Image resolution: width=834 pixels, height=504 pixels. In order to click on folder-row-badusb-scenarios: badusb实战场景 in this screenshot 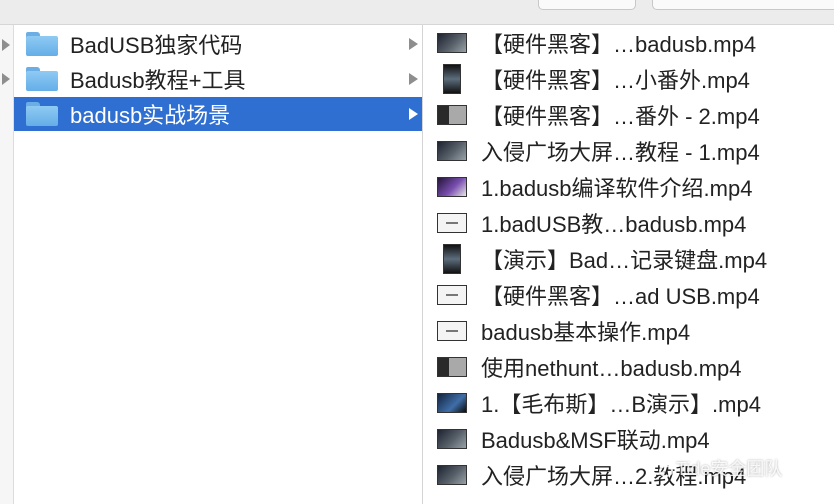, I will do `click(218, 114)`.